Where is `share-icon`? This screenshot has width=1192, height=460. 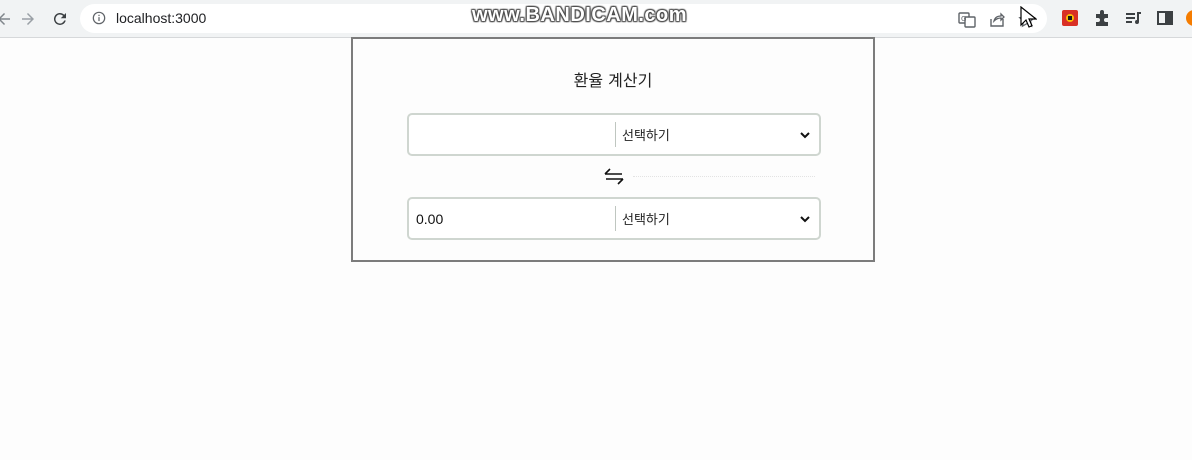 share-icon is located at coordinates (997, 20).